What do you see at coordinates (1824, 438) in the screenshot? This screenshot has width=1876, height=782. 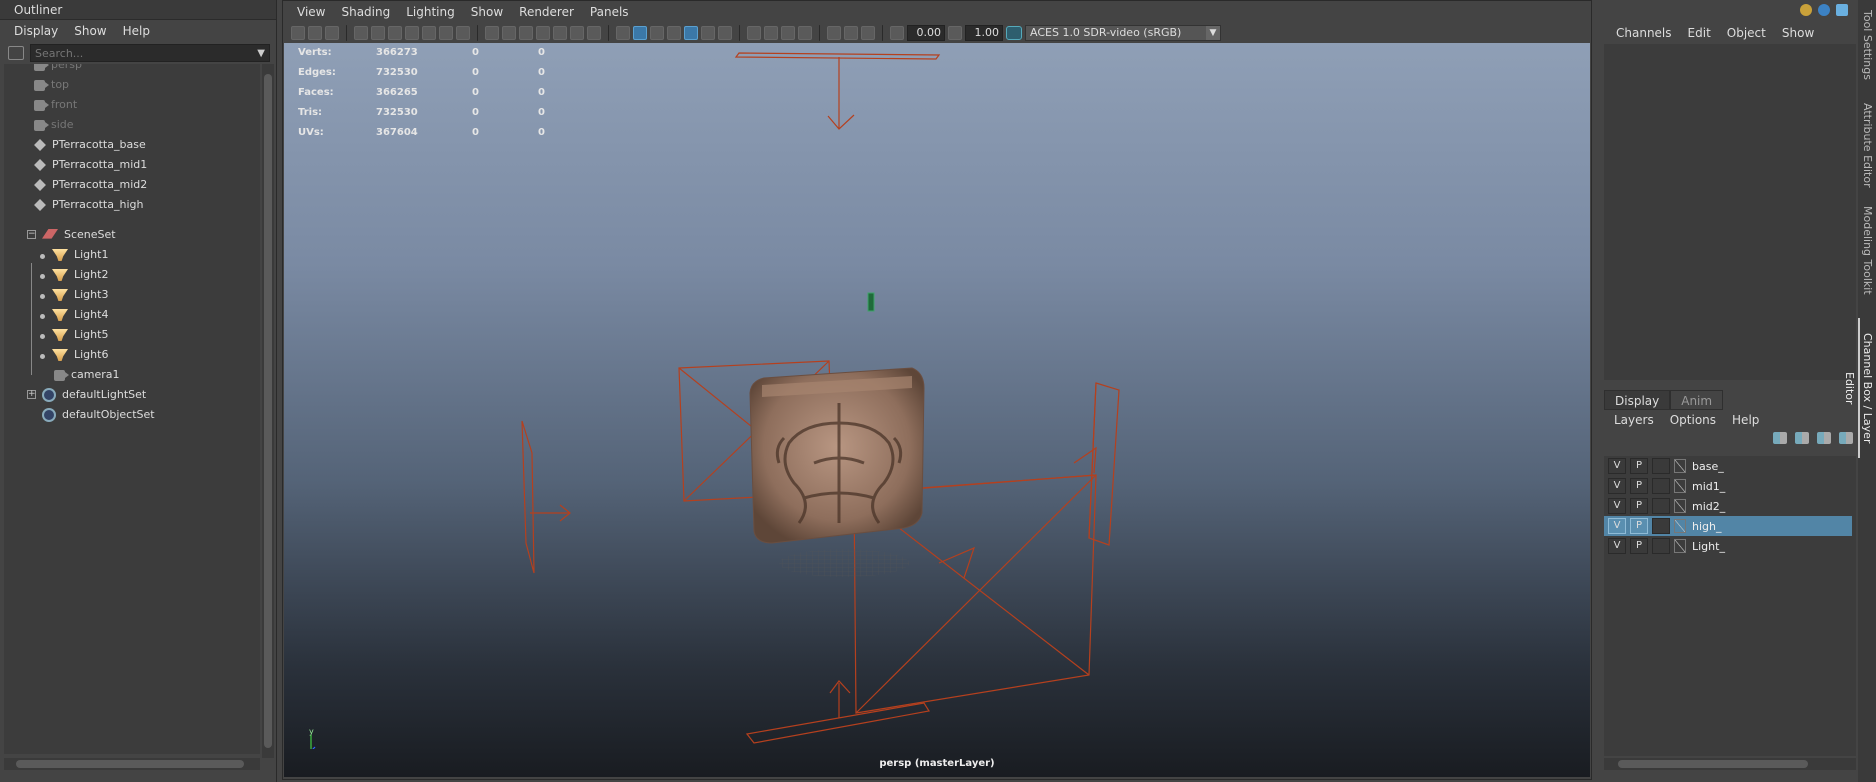 I see `new-layer-icon` at bounding box center [1824, 438].